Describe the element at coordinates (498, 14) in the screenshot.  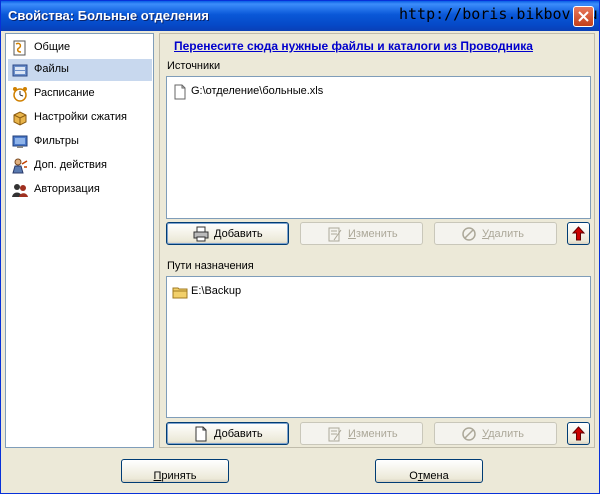
I see `watermark-url: http://boris.bikbov.ru` at that location.